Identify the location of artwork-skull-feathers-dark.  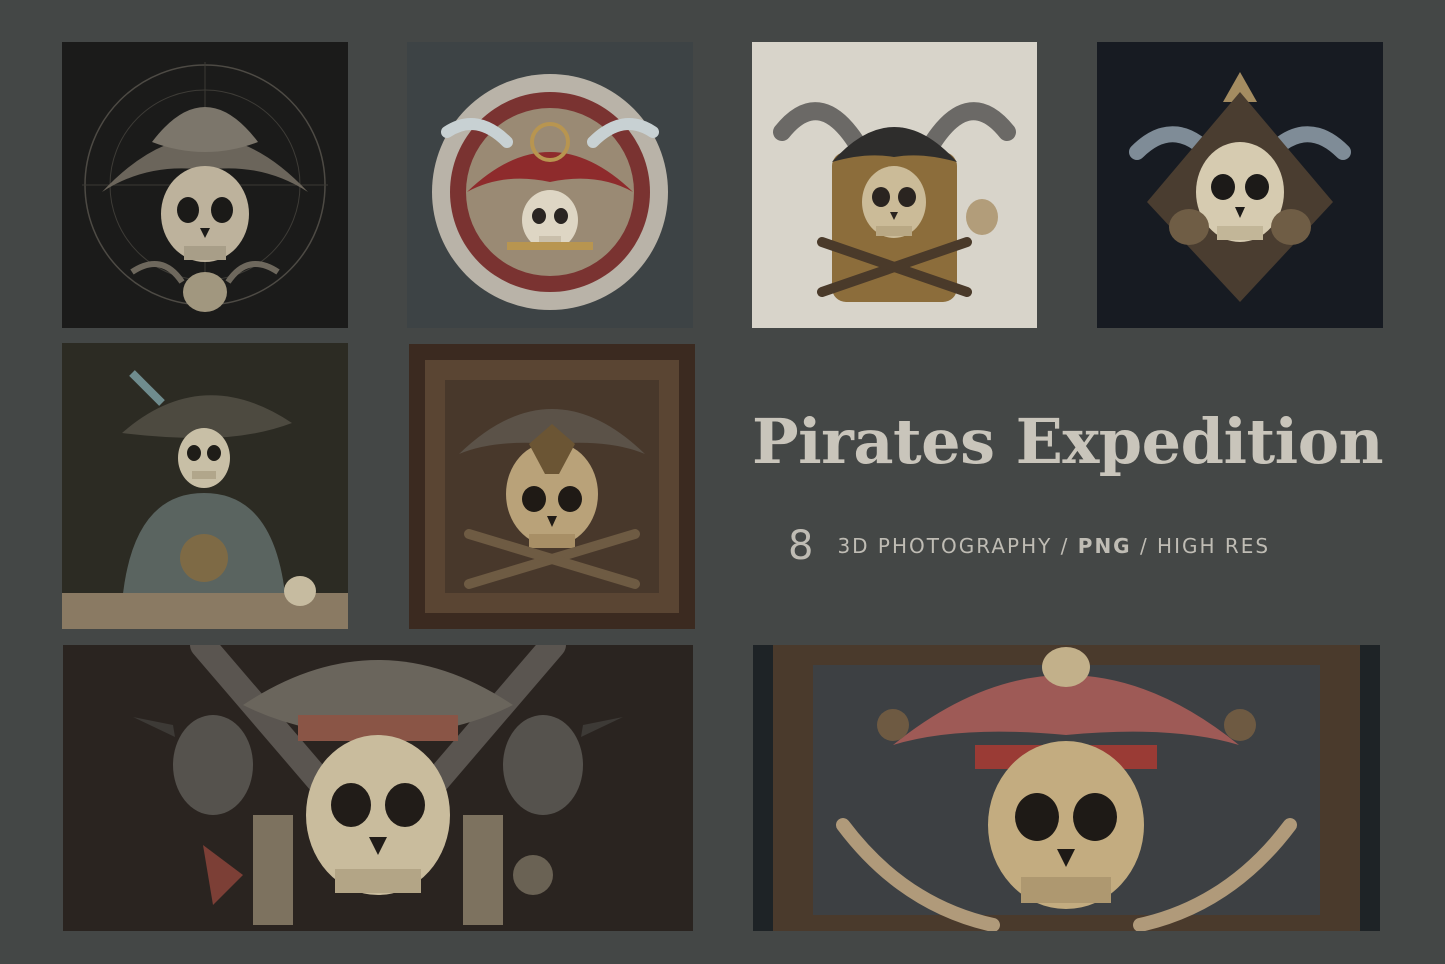
(1240, 185).